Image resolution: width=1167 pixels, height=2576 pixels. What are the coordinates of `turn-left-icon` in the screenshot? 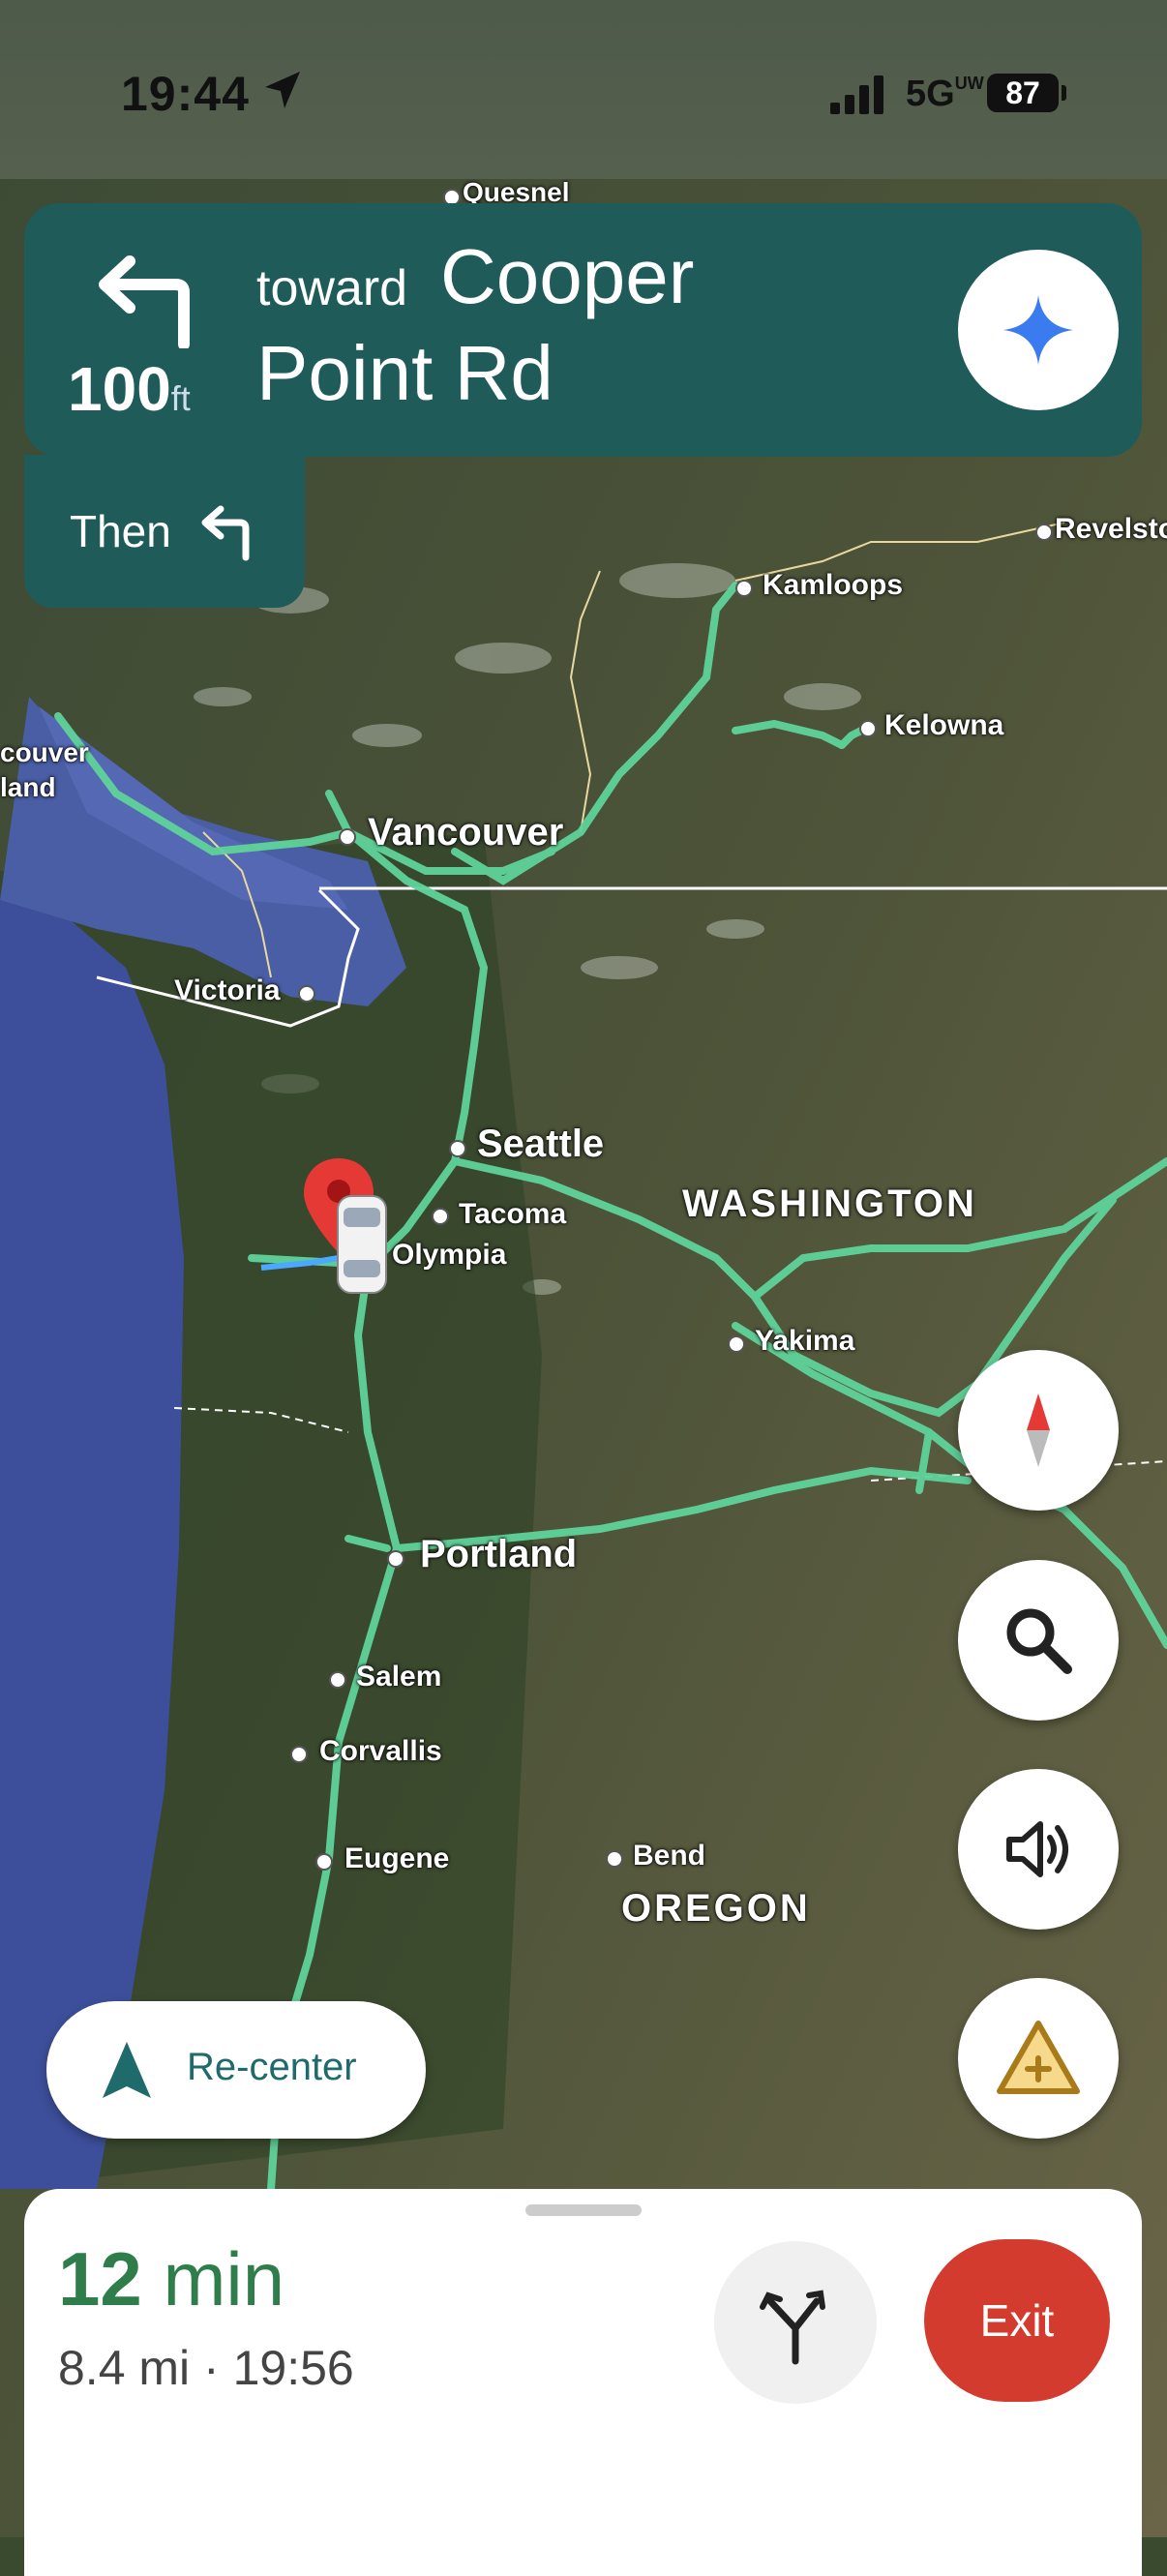 It's located at (144, 301).